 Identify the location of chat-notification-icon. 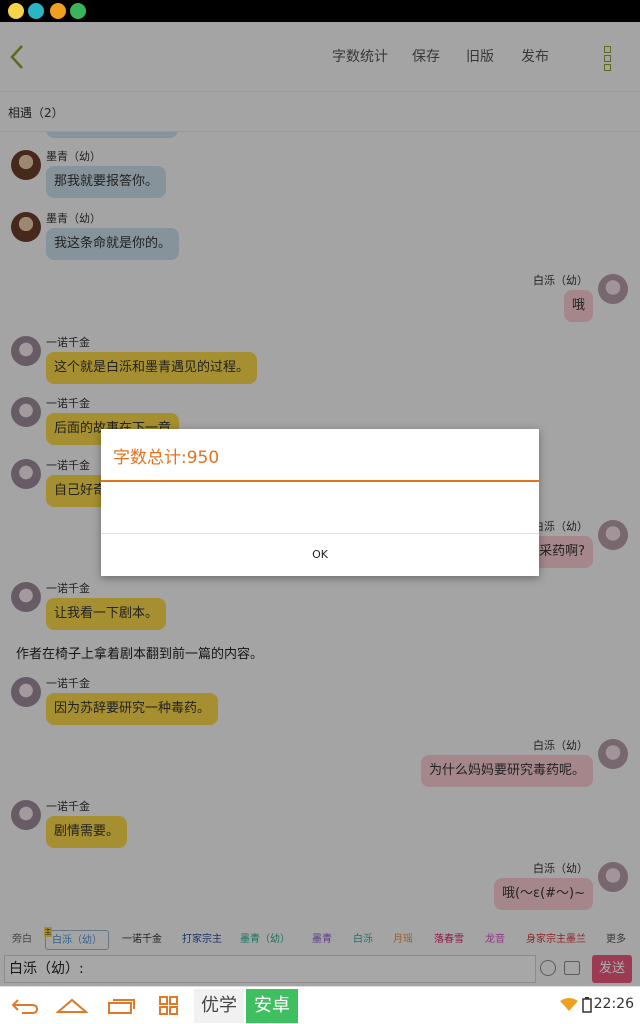
(36, 11).